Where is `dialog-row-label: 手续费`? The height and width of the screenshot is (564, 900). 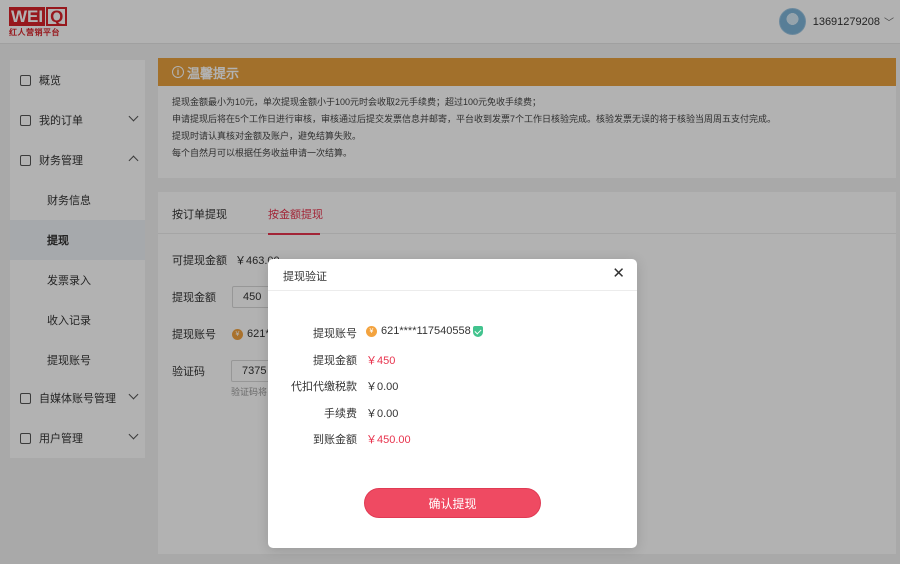 dialog-row-label: 手续费 is located at coordinates (340, 414).